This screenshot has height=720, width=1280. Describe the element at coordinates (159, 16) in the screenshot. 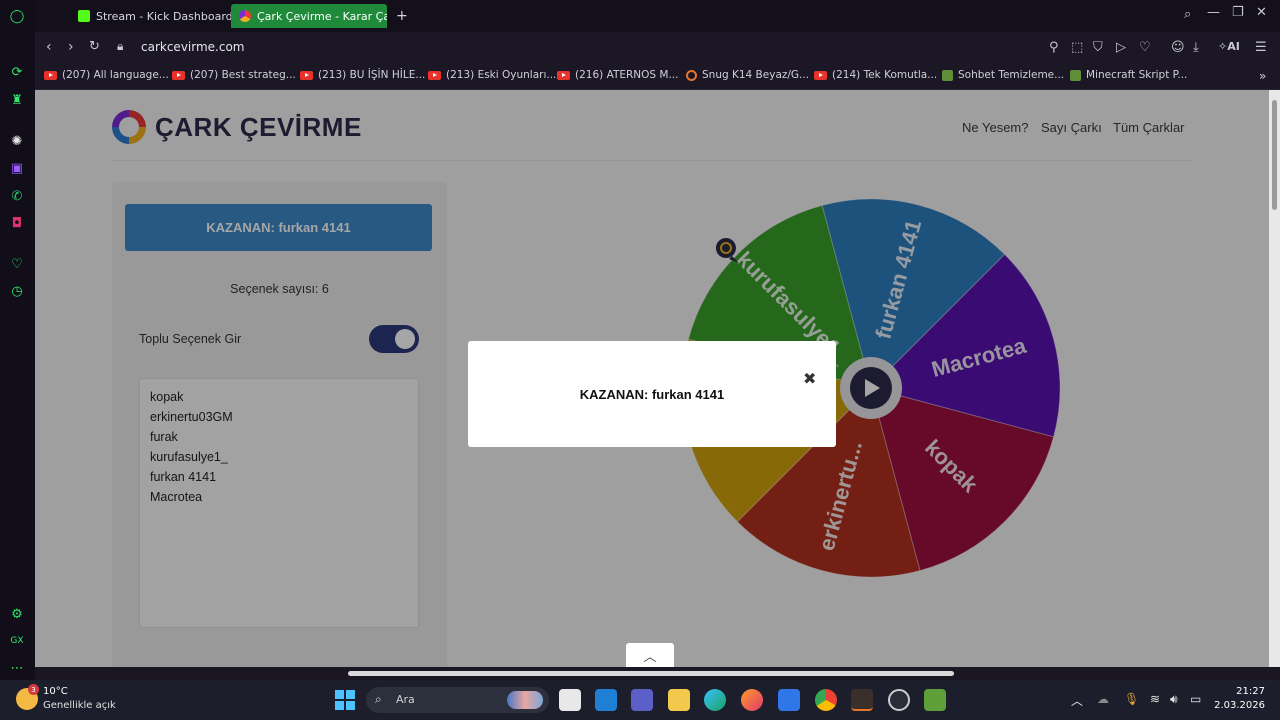

I see `tab-kick: Stream - Kick Dashboard` at that location.